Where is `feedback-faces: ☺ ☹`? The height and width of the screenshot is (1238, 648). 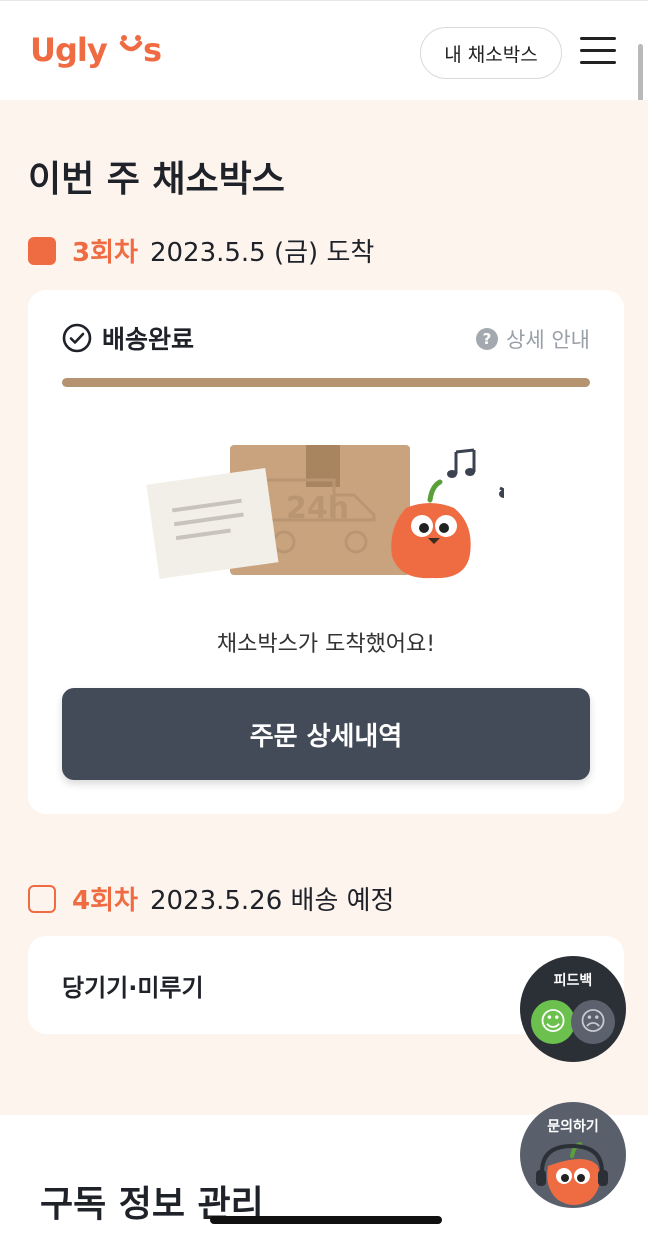 feedback-faces: ☺ ☹ is located at coordinates (573, 1022).